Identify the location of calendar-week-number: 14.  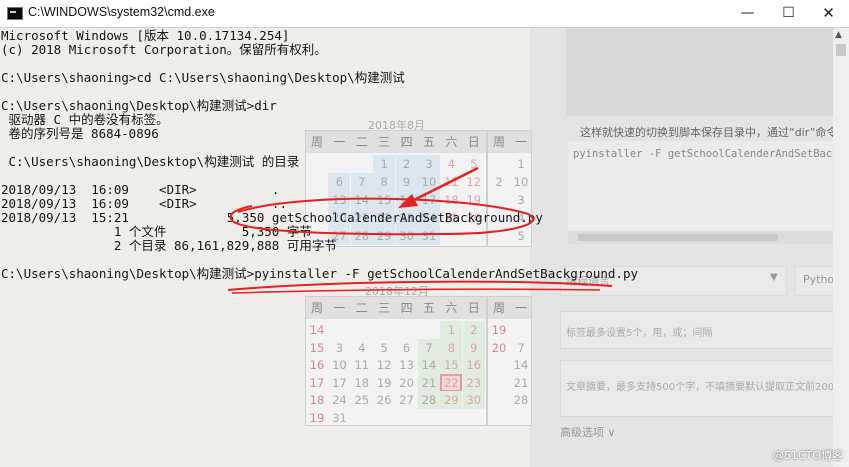
(317, 330).